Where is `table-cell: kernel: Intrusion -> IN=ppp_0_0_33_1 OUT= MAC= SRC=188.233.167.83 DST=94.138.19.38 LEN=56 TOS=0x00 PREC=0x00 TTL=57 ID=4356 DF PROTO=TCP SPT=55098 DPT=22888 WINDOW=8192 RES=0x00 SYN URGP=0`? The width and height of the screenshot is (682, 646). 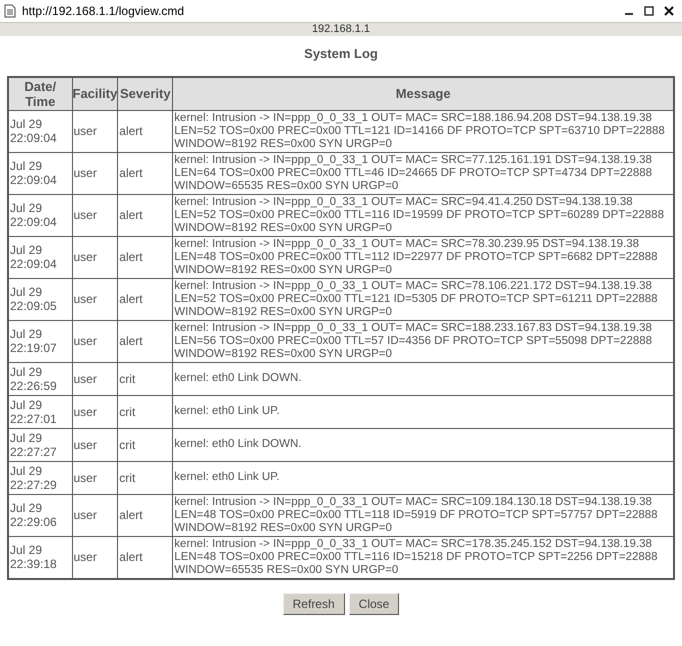 table-cell: kernel: Intrusion -> IN=ppp_0_0_33_1 OUT= MAC= SRC=188.233.167.83 DST=94.138.19.38 LEN=56 TOS=0x00 PREC=0x00 TTL=57 ID=4356 DF PROTO=TCP SPT=55098 DPT=22888 WINDOW=8192 RES=0x00 SYN URGP=0 is located at coordinates (423, 341).